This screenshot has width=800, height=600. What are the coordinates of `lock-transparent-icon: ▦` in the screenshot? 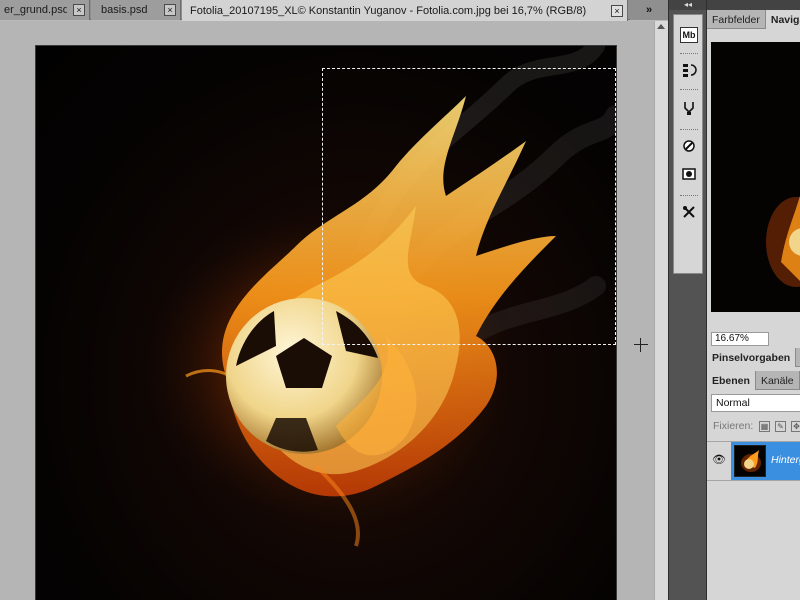 It's located at (764, 426).